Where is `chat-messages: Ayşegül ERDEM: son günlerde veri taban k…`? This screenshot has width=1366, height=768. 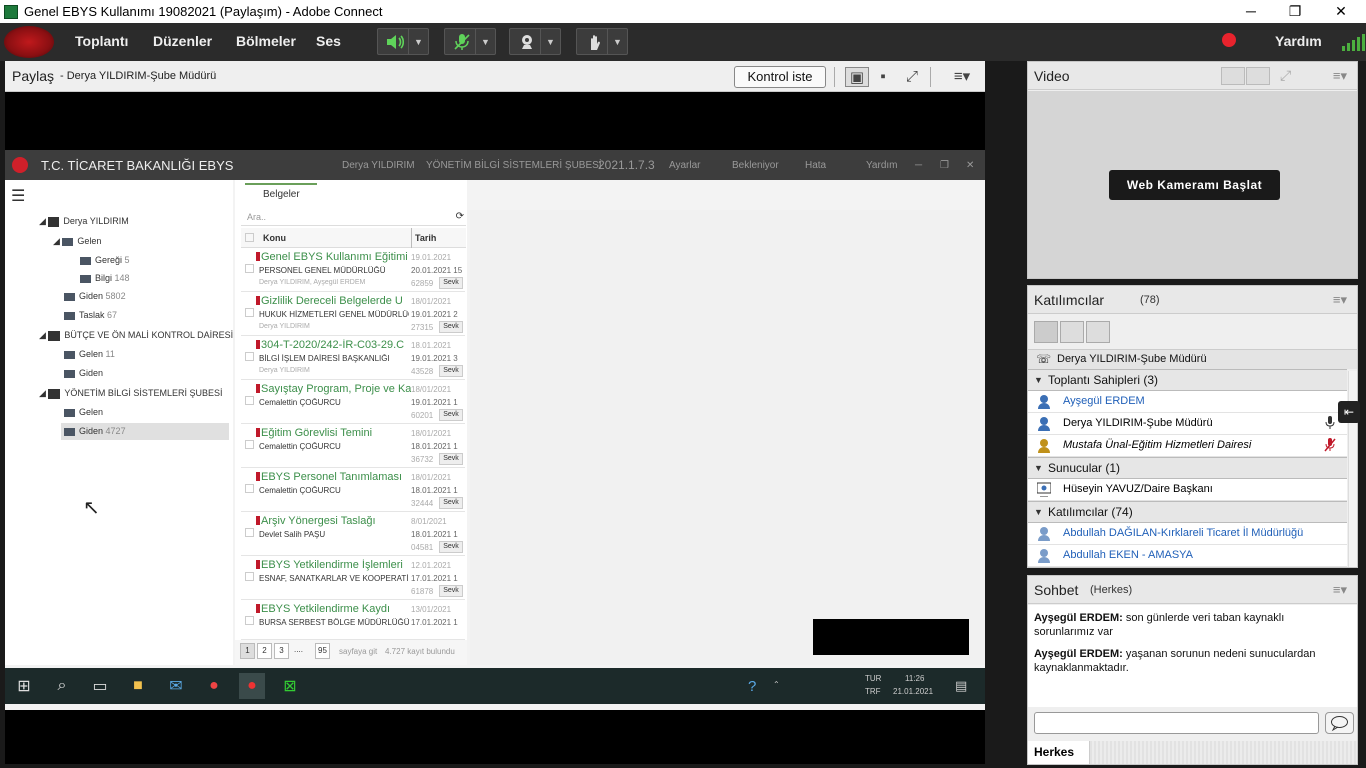 chat-messages: Ayşegül ERDEM: son günlerde veri taban k… is located at coordinates (1192, 656).